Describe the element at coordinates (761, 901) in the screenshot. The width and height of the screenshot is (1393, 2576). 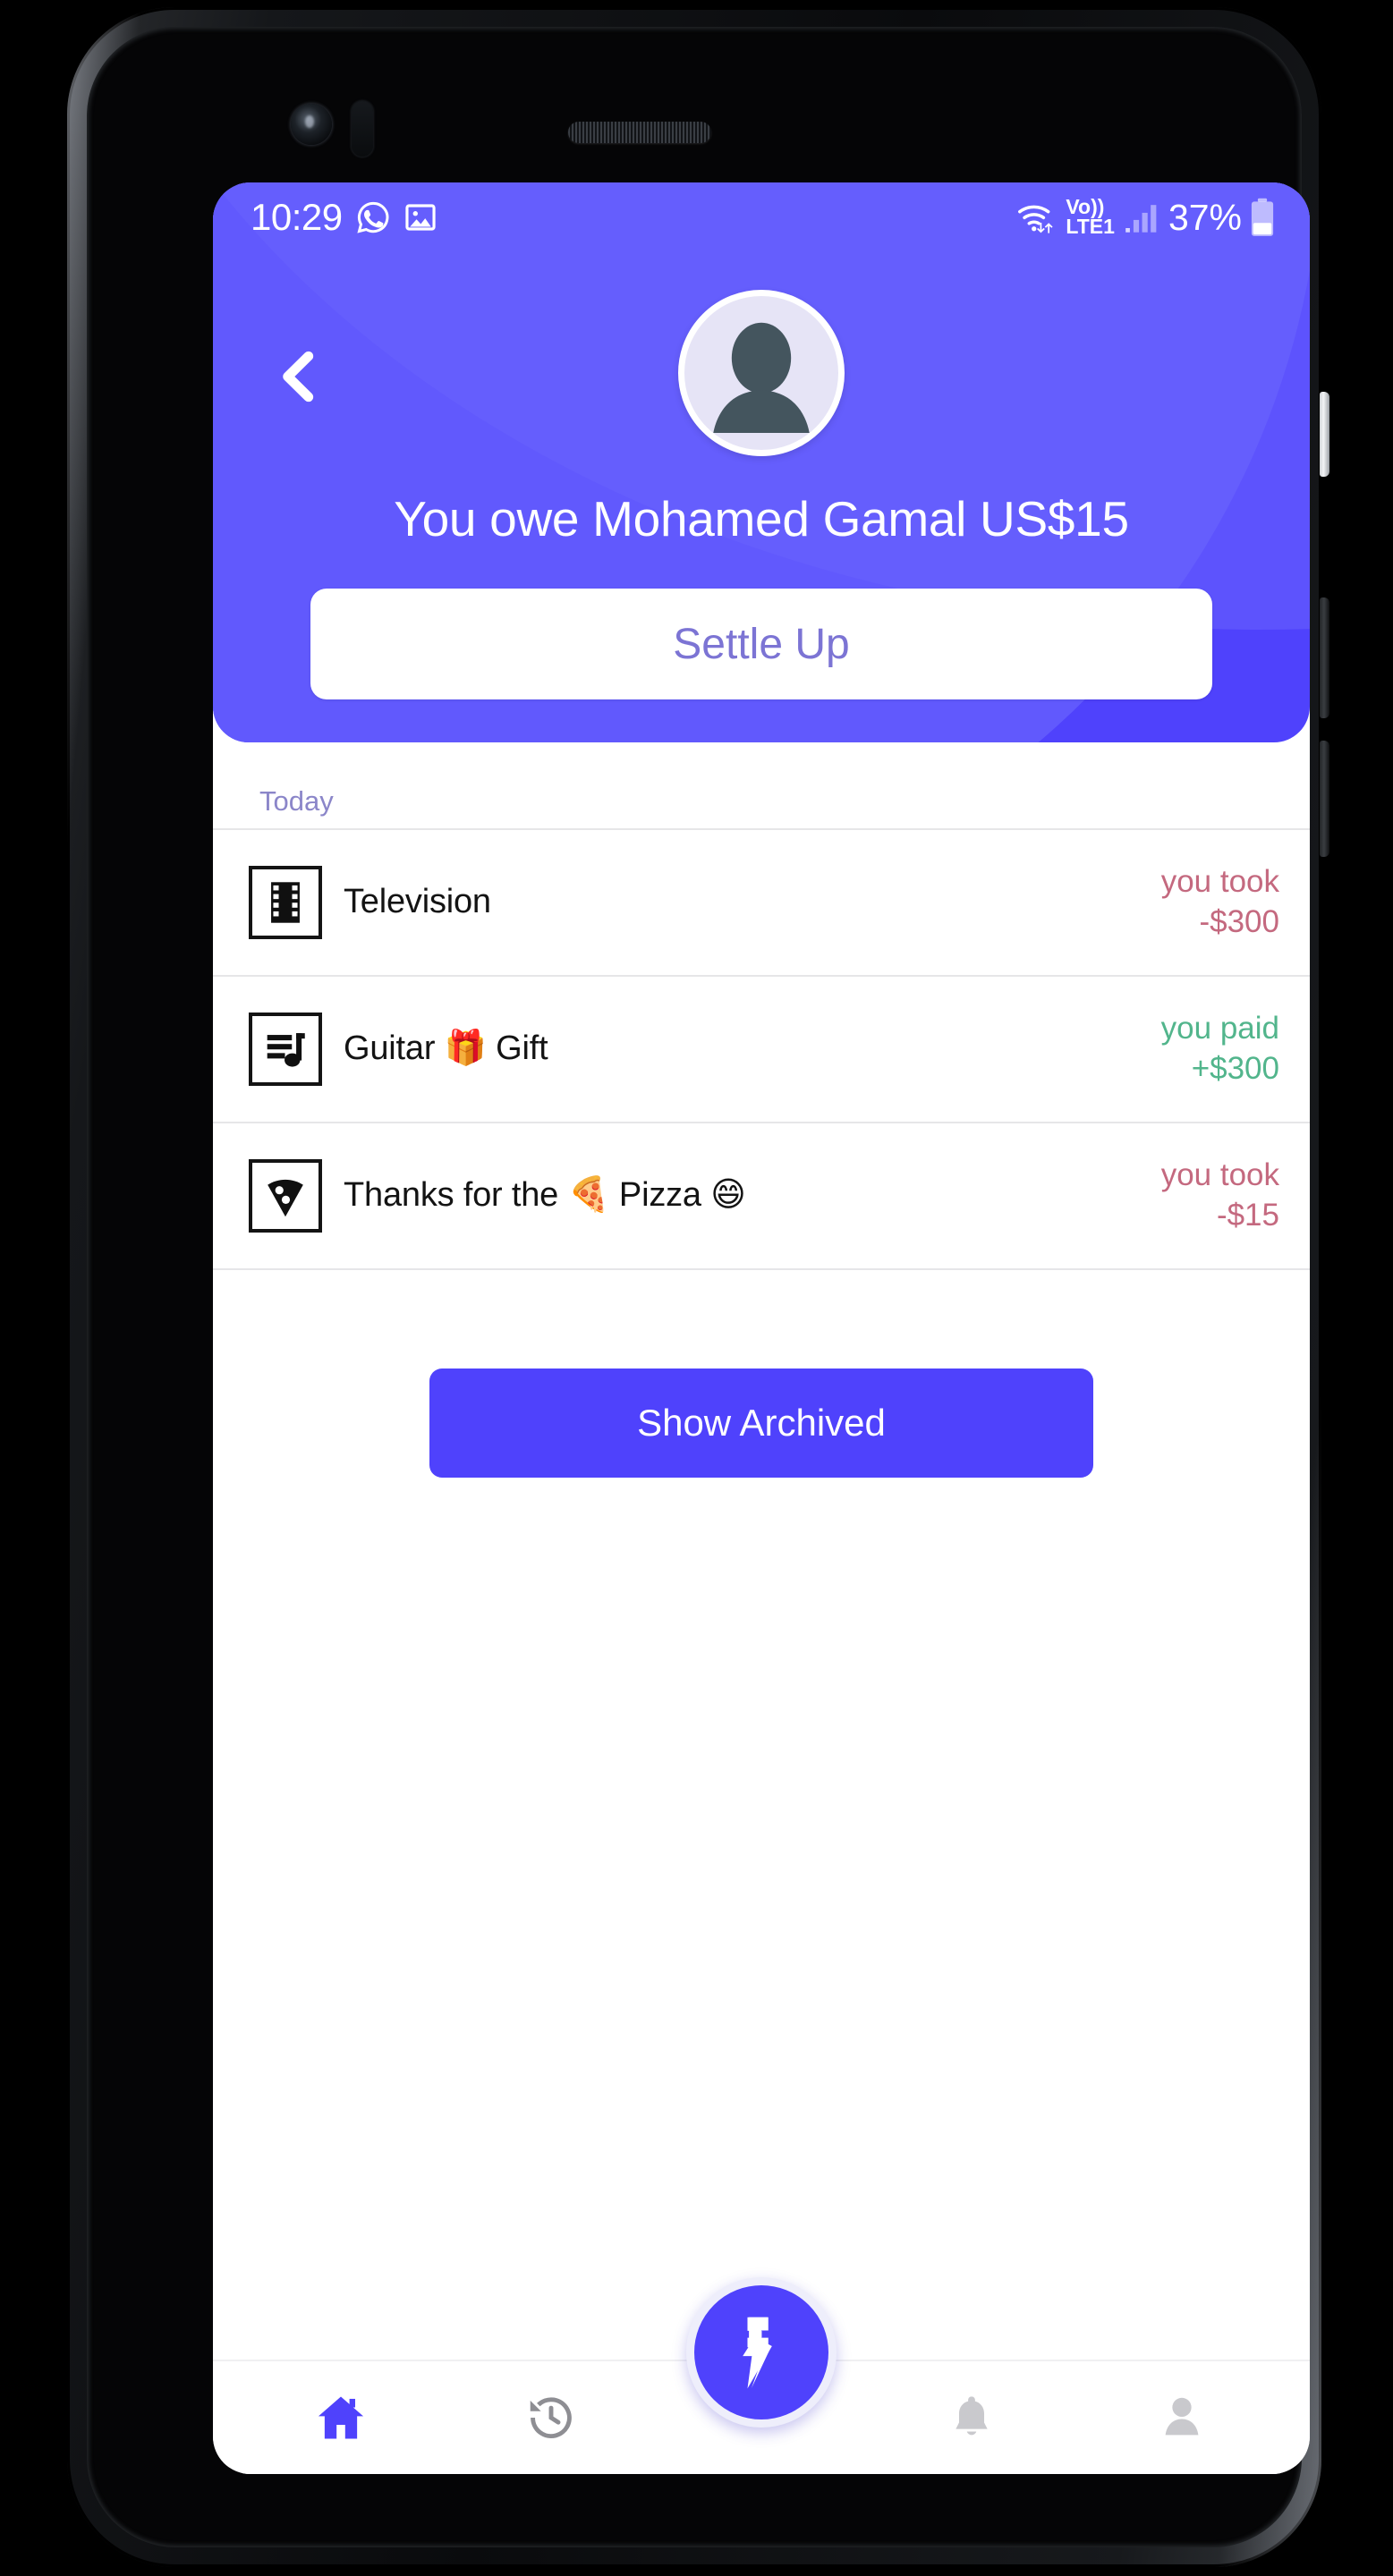
I see `table-row: Television you took -$300` at that location.